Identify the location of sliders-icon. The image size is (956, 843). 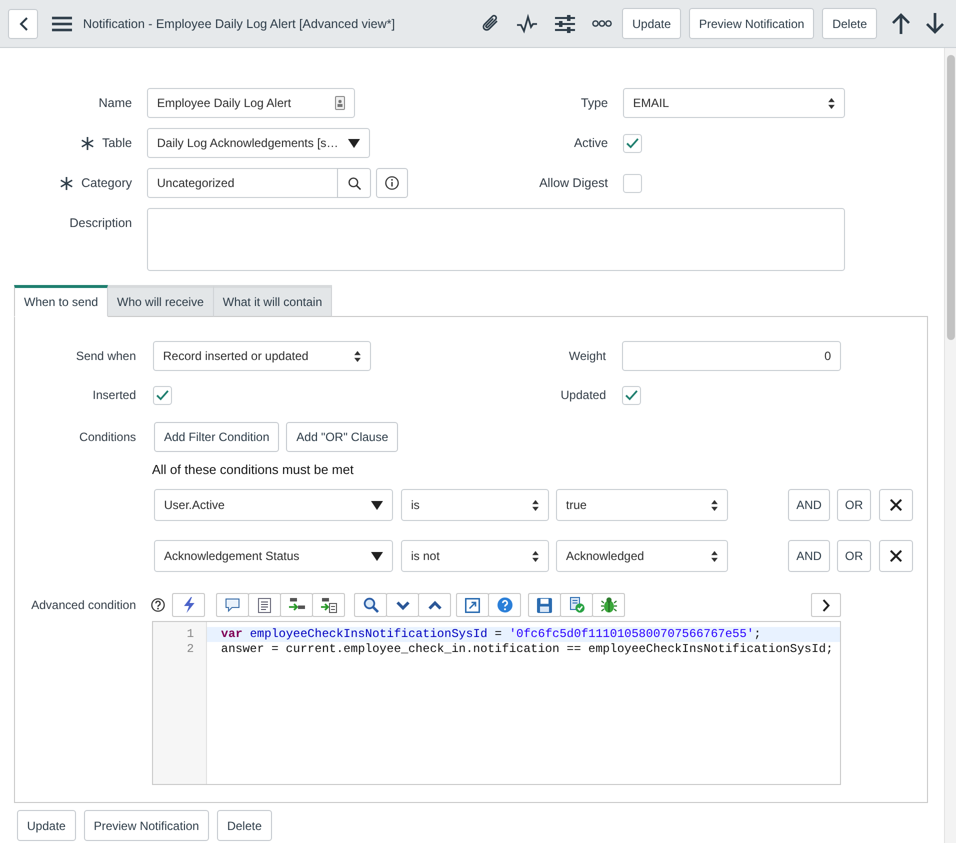
(565, 23).